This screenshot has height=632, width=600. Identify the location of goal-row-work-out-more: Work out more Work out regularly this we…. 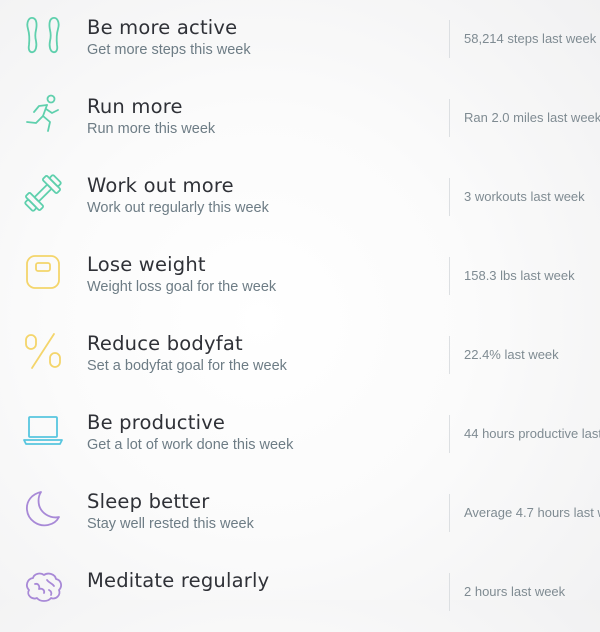
(300, 197).